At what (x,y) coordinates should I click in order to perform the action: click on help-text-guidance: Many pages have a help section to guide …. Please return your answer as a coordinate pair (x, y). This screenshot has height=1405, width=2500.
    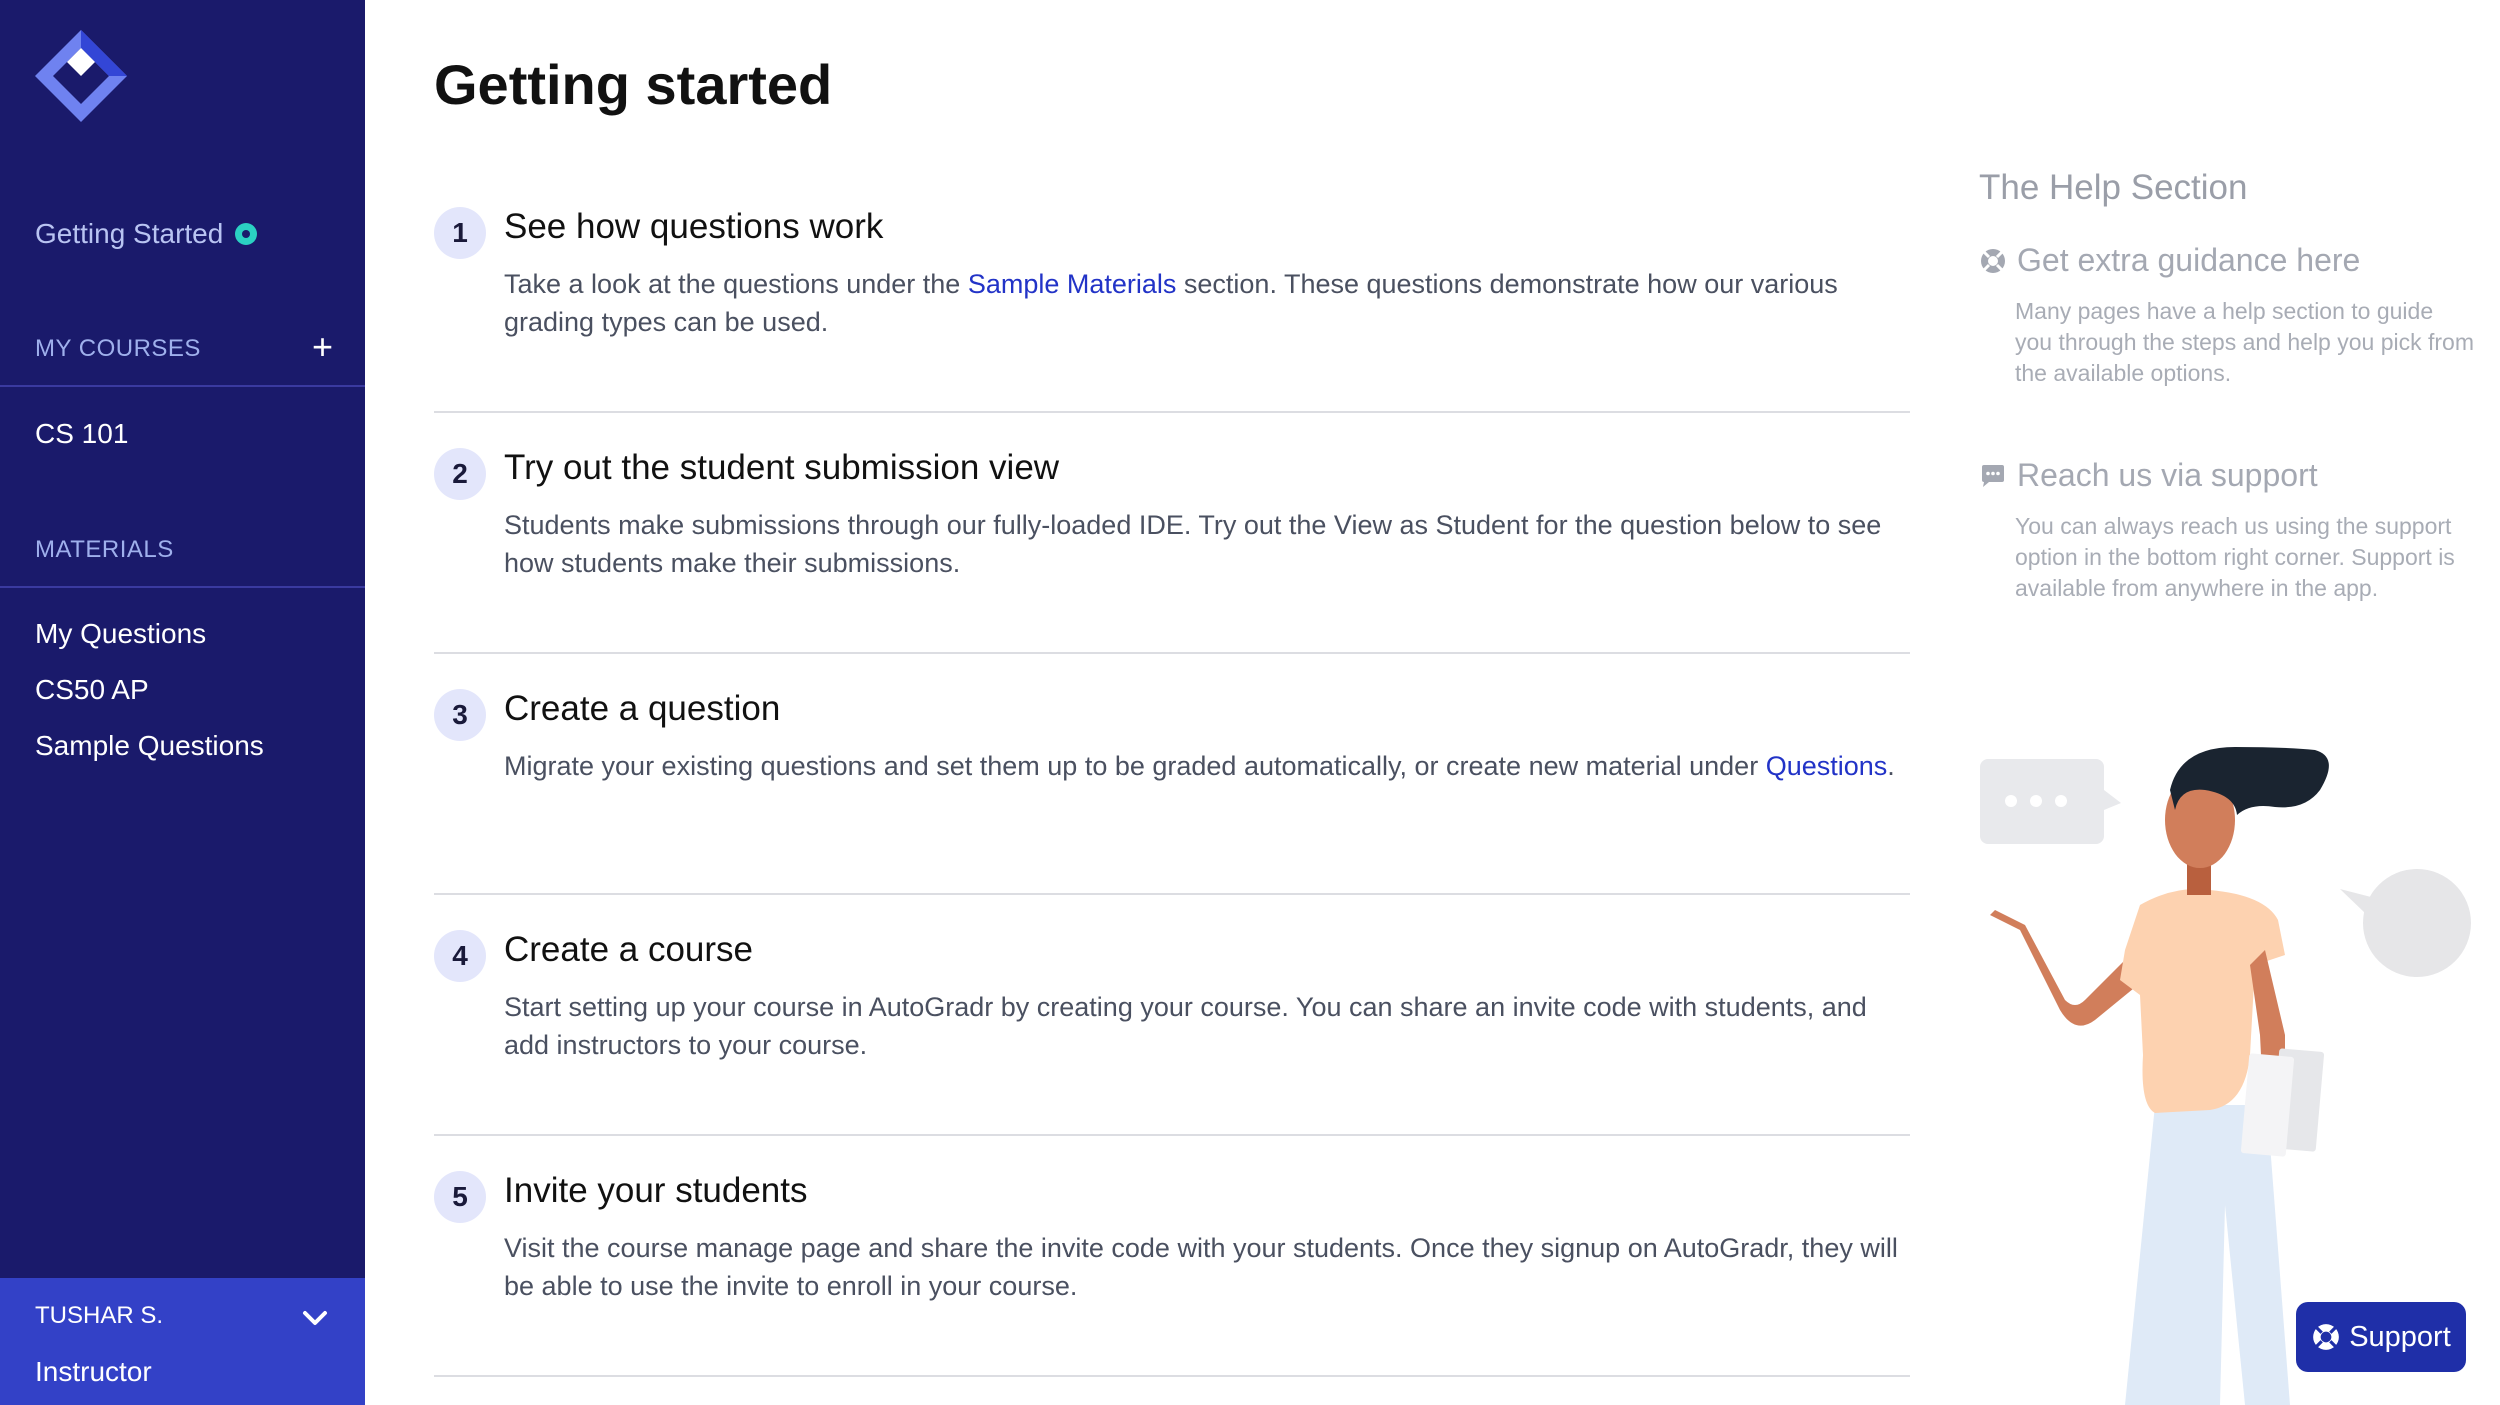
    Looking at the image, I should click on (2245, 342).